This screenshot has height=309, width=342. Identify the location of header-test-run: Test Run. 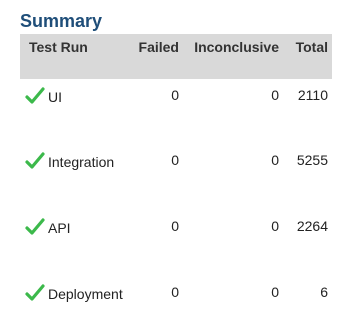
(58, 47).